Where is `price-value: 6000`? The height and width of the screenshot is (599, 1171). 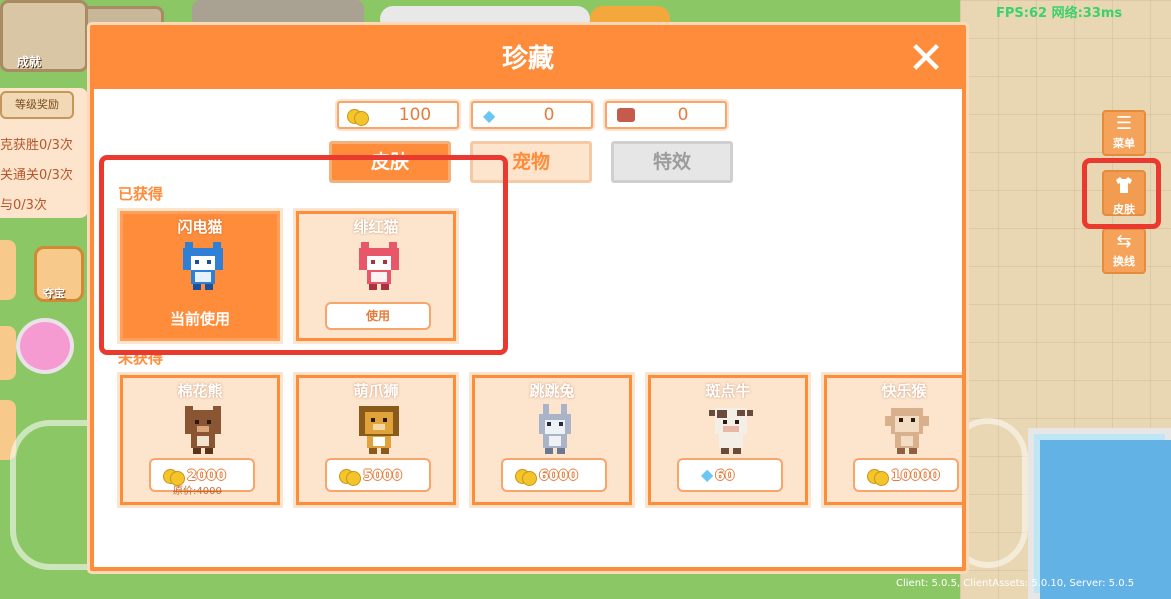
price-value: 6000 is located at coordinates (558, 476).